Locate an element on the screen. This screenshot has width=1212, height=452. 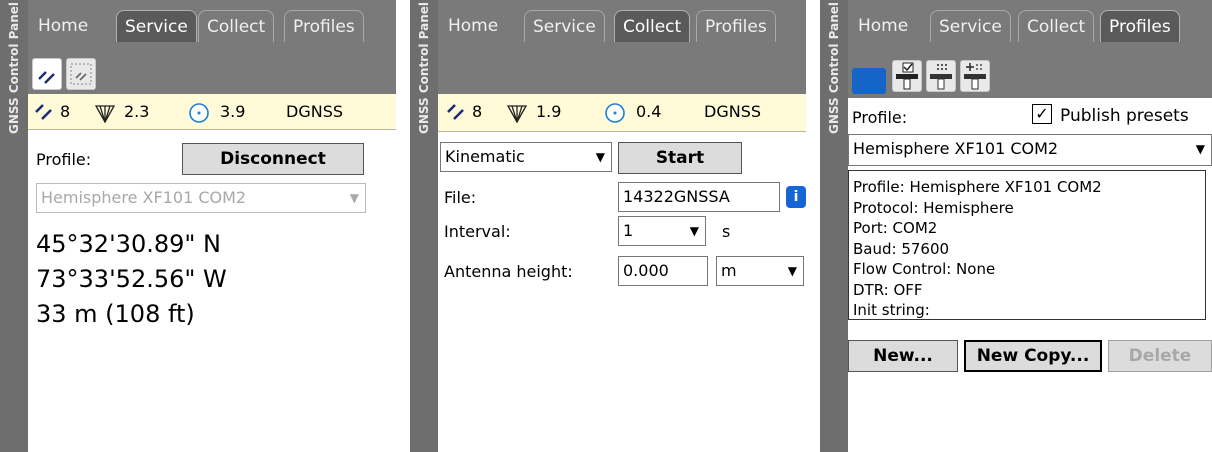
profile-select-value: Hemisphere XF101 COM2 is located at coordinates (144, 197).